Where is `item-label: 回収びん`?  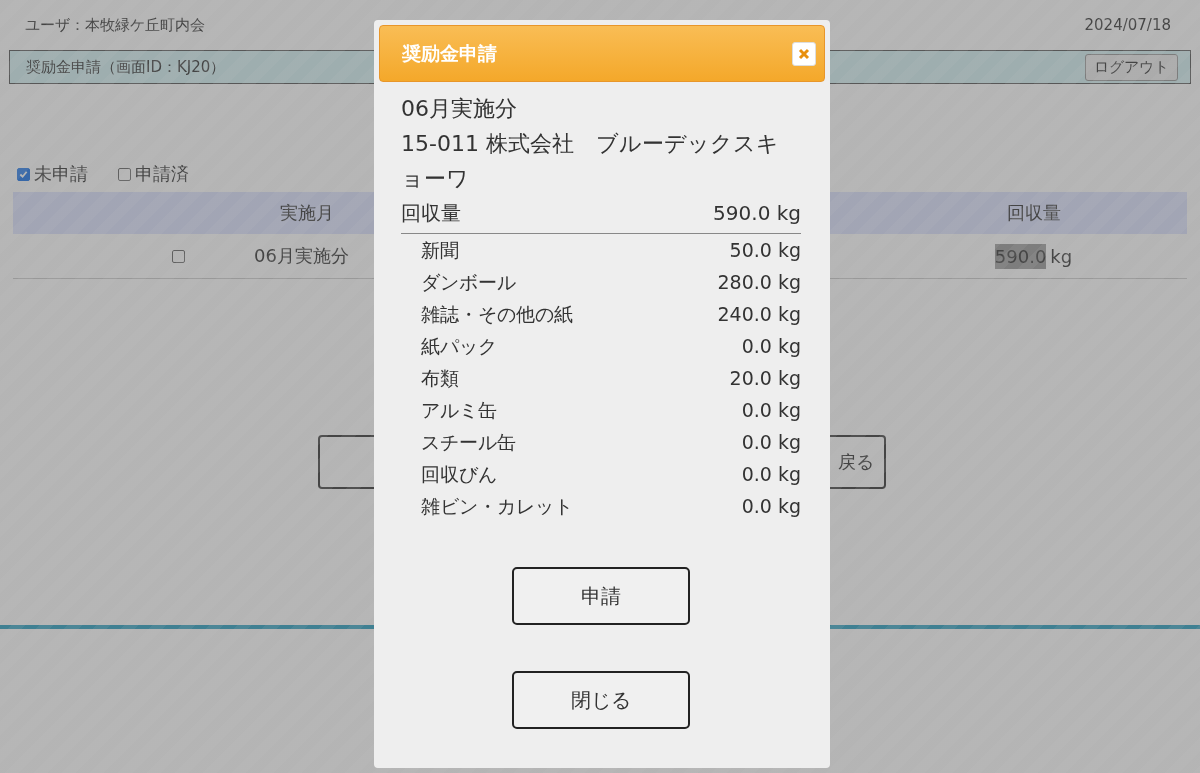
item-label: 回収びん is located at coordinates (459, 474).